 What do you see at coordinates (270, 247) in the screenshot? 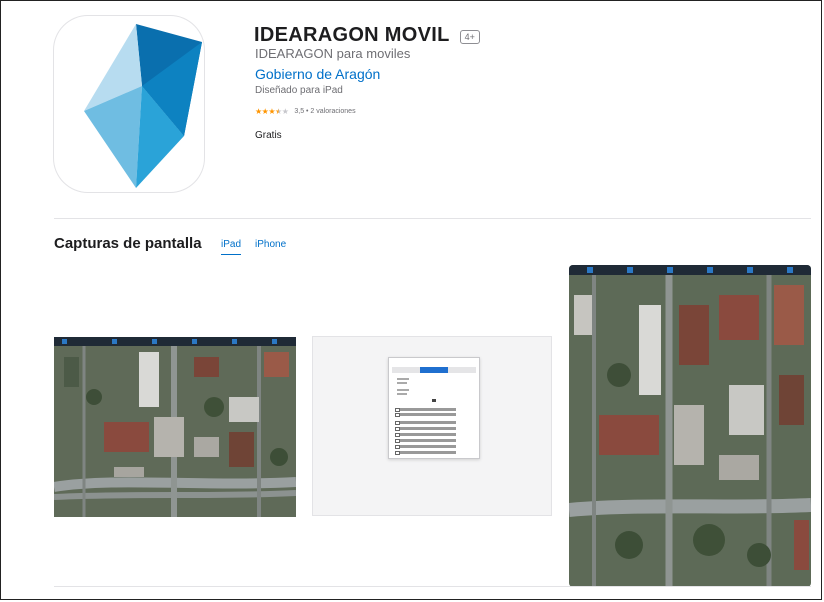
I see `tab-iphone: iPhone` at bounding box center [270, 247].